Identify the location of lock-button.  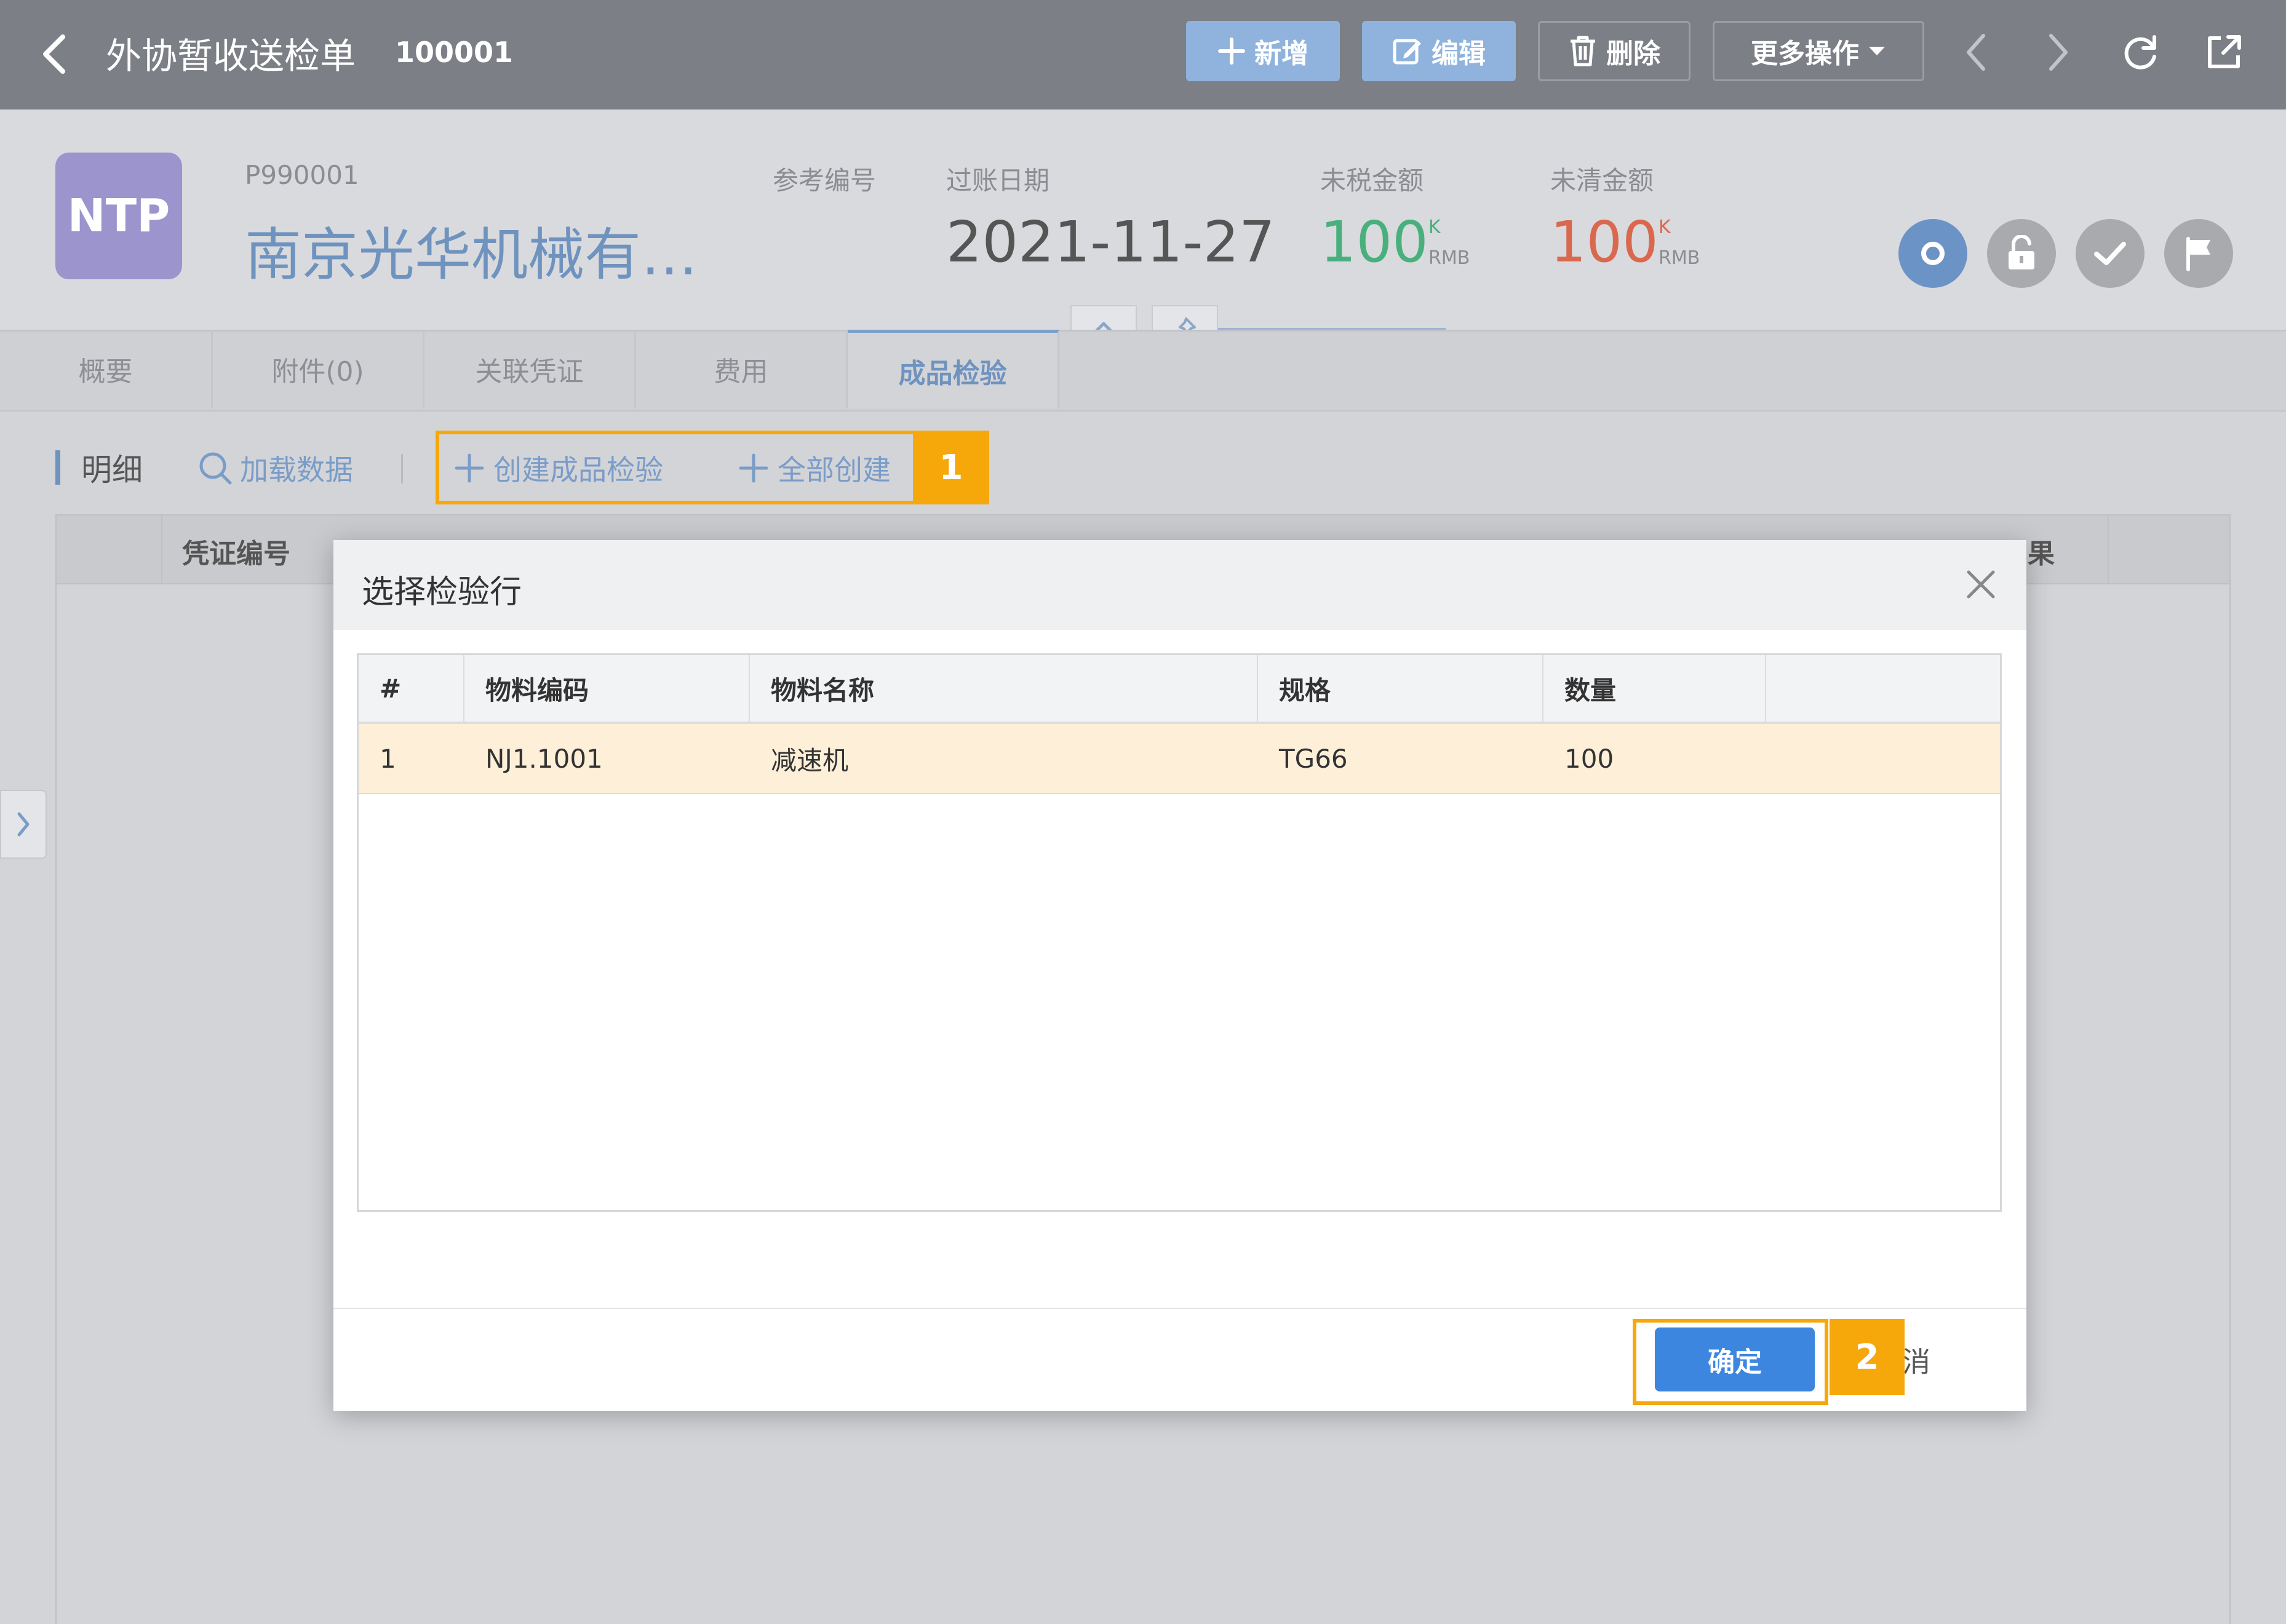
(2021, 253).